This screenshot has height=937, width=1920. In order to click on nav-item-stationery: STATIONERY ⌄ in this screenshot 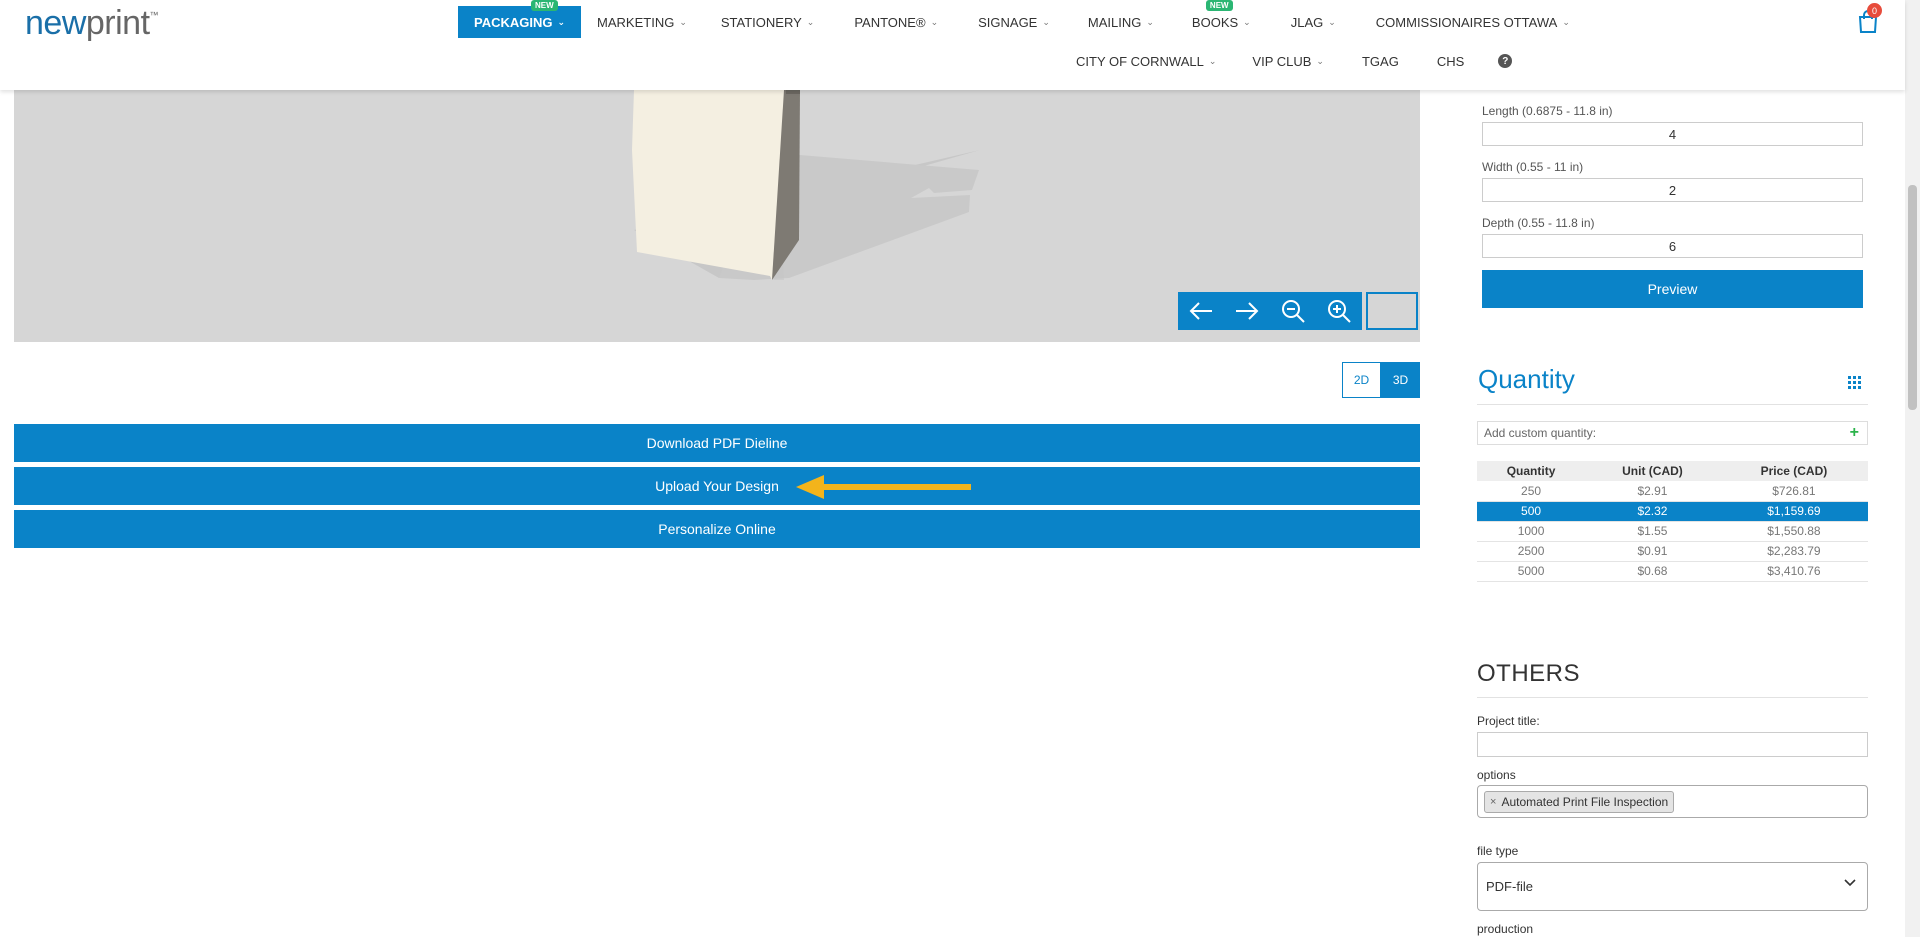, I will do `click(766, 22)`.